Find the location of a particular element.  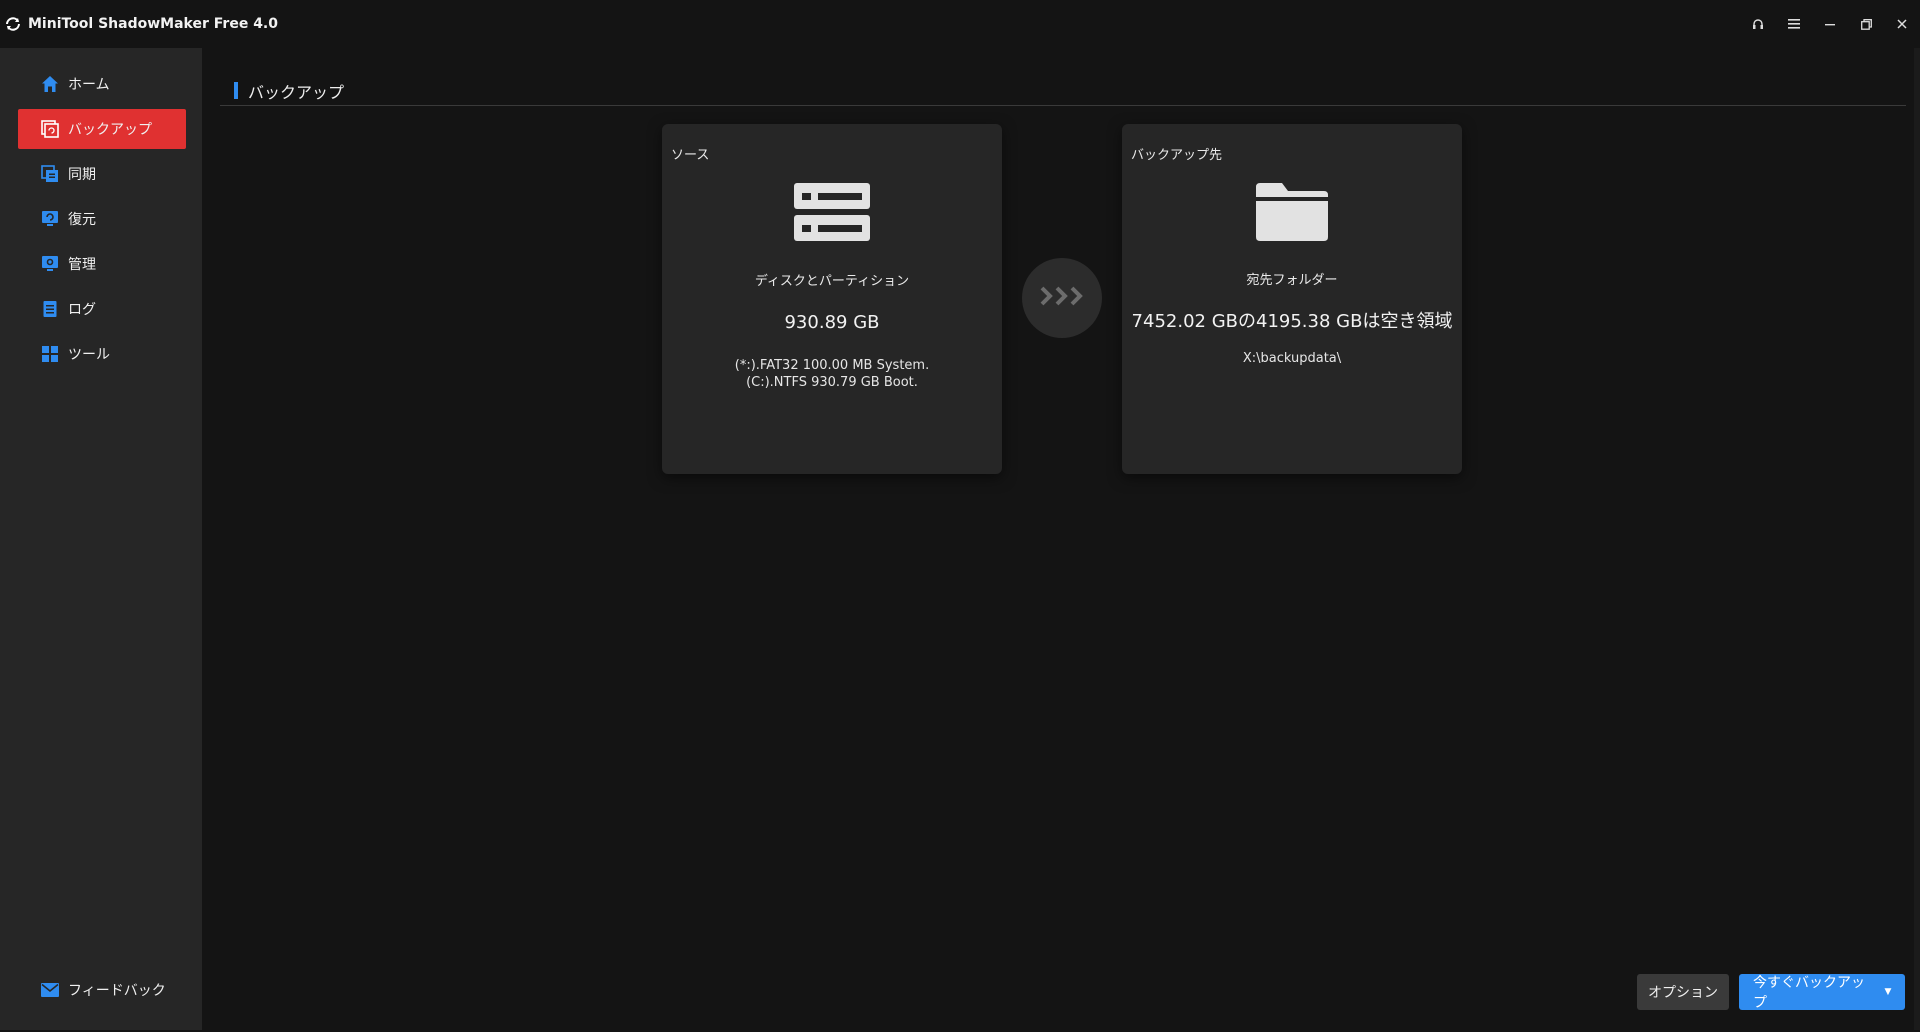

minimize-icon is located at coordinates (1830, 24).